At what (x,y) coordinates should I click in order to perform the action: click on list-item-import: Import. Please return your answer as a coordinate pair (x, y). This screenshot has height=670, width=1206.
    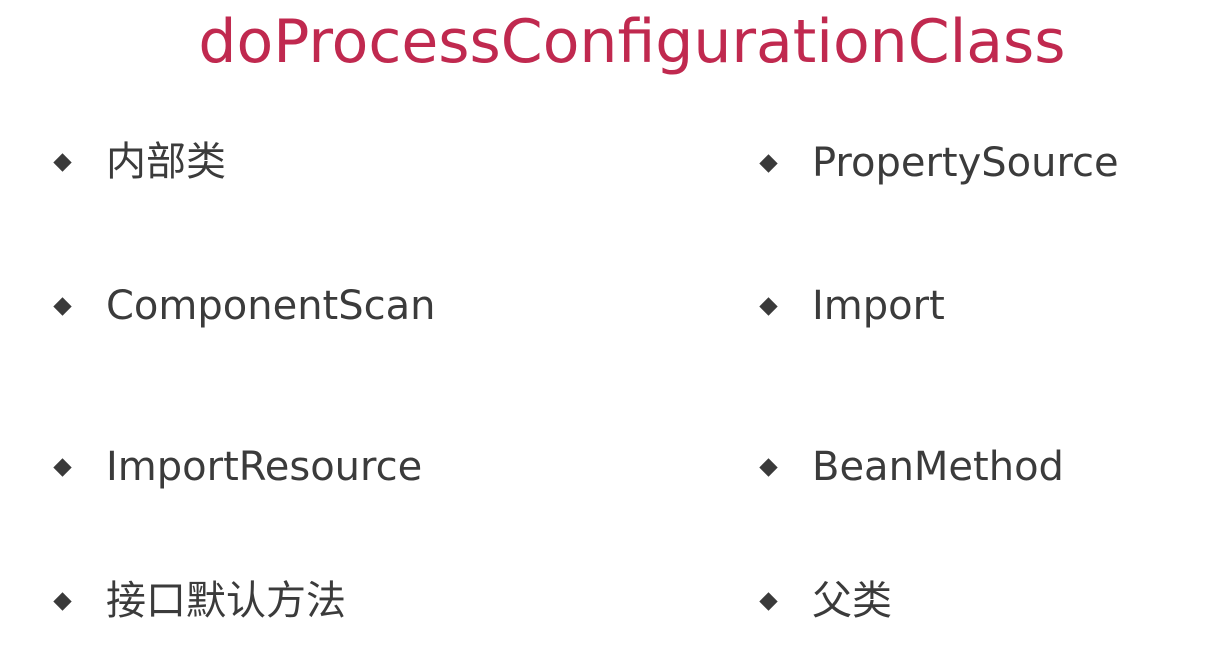
    Looking at the image, I should click on (851, 306).